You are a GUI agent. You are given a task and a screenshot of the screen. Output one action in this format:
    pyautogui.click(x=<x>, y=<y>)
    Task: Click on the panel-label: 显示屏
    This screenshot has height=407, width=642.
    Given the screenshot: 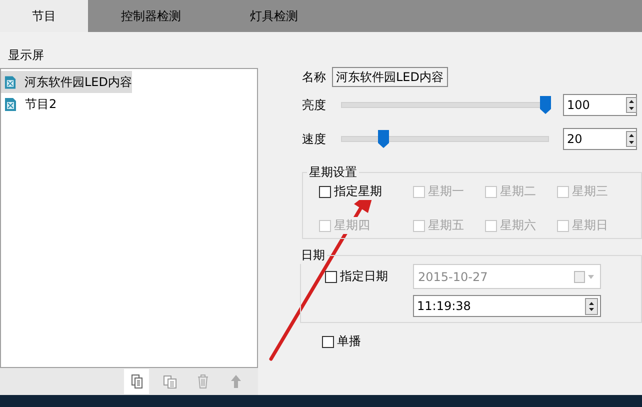 What is the action you would take?
    pyautogui.click(x=26, y=55)
    